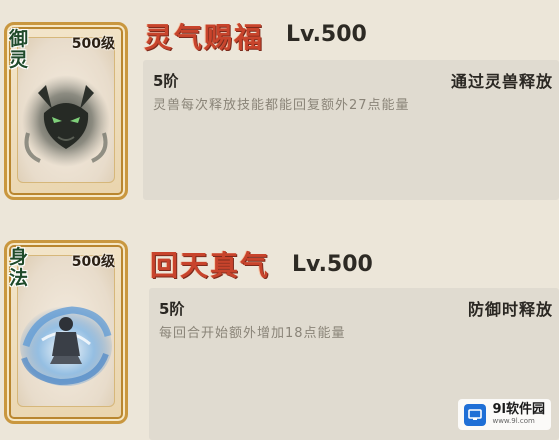 This screenshot has width=559, height=440. What do you see at coordinates (501, 81) in the screenshot?
I see `skill-trigger: 通过灵兽释放` at bounding box center [501, 81].